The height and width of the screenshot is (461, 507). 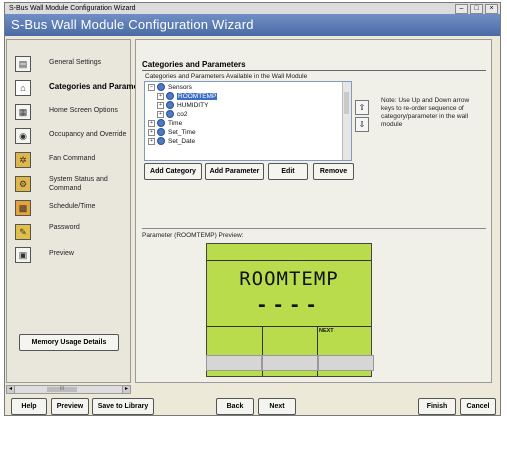 I want to click on sidebar-horizontal-scrollbar: ◂ III ▸, so click(x=68, y=389).